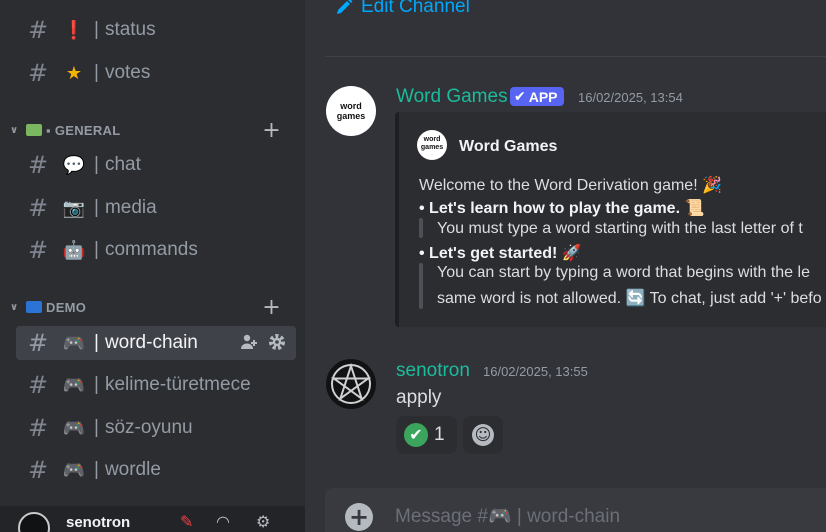  I want to click on message-author: Word Games, so click(452, 97).